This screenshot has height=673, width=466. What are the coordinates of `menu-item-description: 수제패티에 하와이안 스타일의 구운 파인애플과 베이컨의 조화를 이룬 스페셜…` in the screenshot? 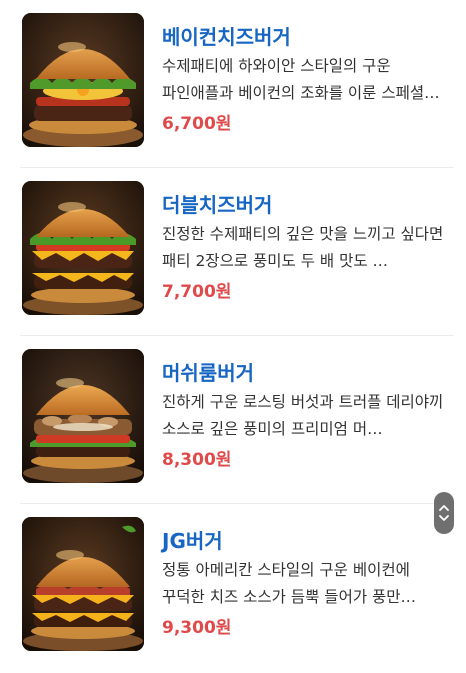 It's located at (301, 79).